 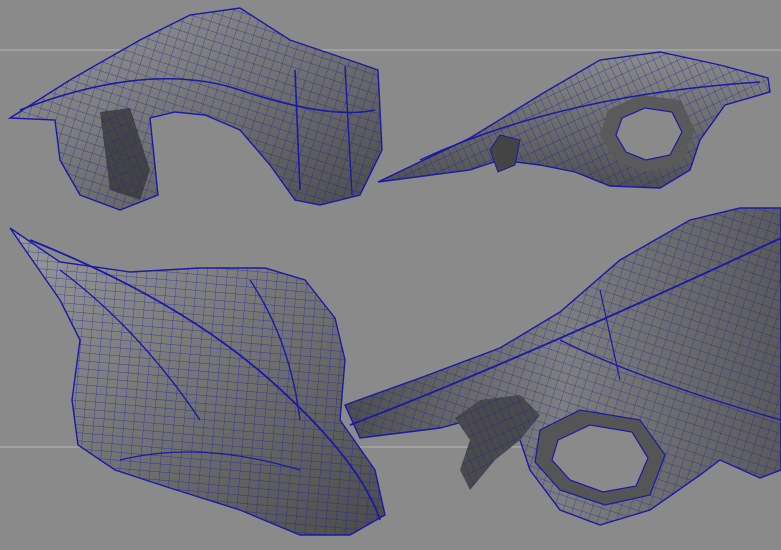 What do you see at coordinates (574, 120) in the screenshot?
I see `top-right-view` at bounding box center [574, 120].